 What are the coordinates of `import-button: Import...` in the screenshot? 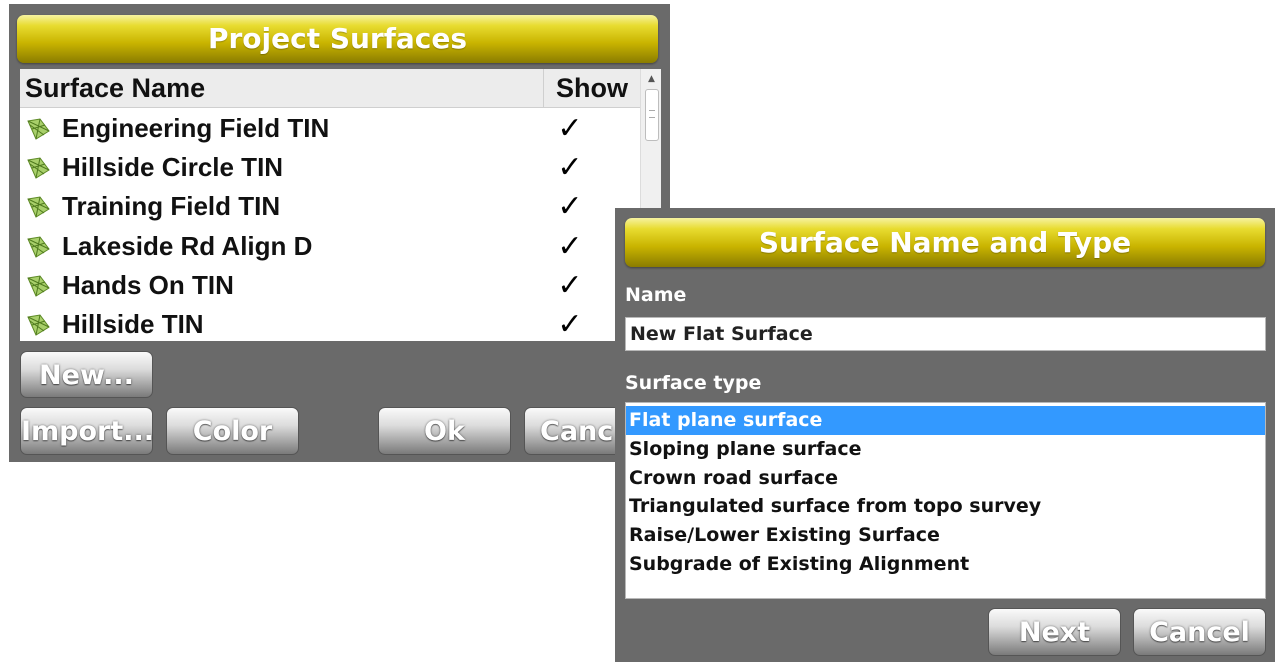 It's located at (87, 431).